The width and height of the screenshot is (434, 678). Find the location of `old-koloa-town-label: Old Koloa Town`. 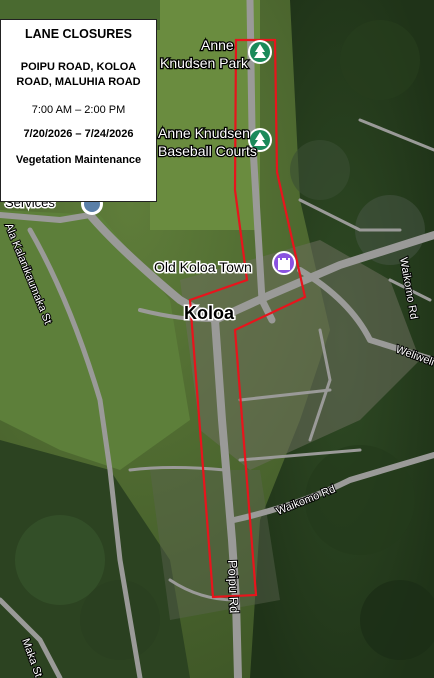

old-koloa-town-label: Old Koloa Town is located at coordinates (203, 267).